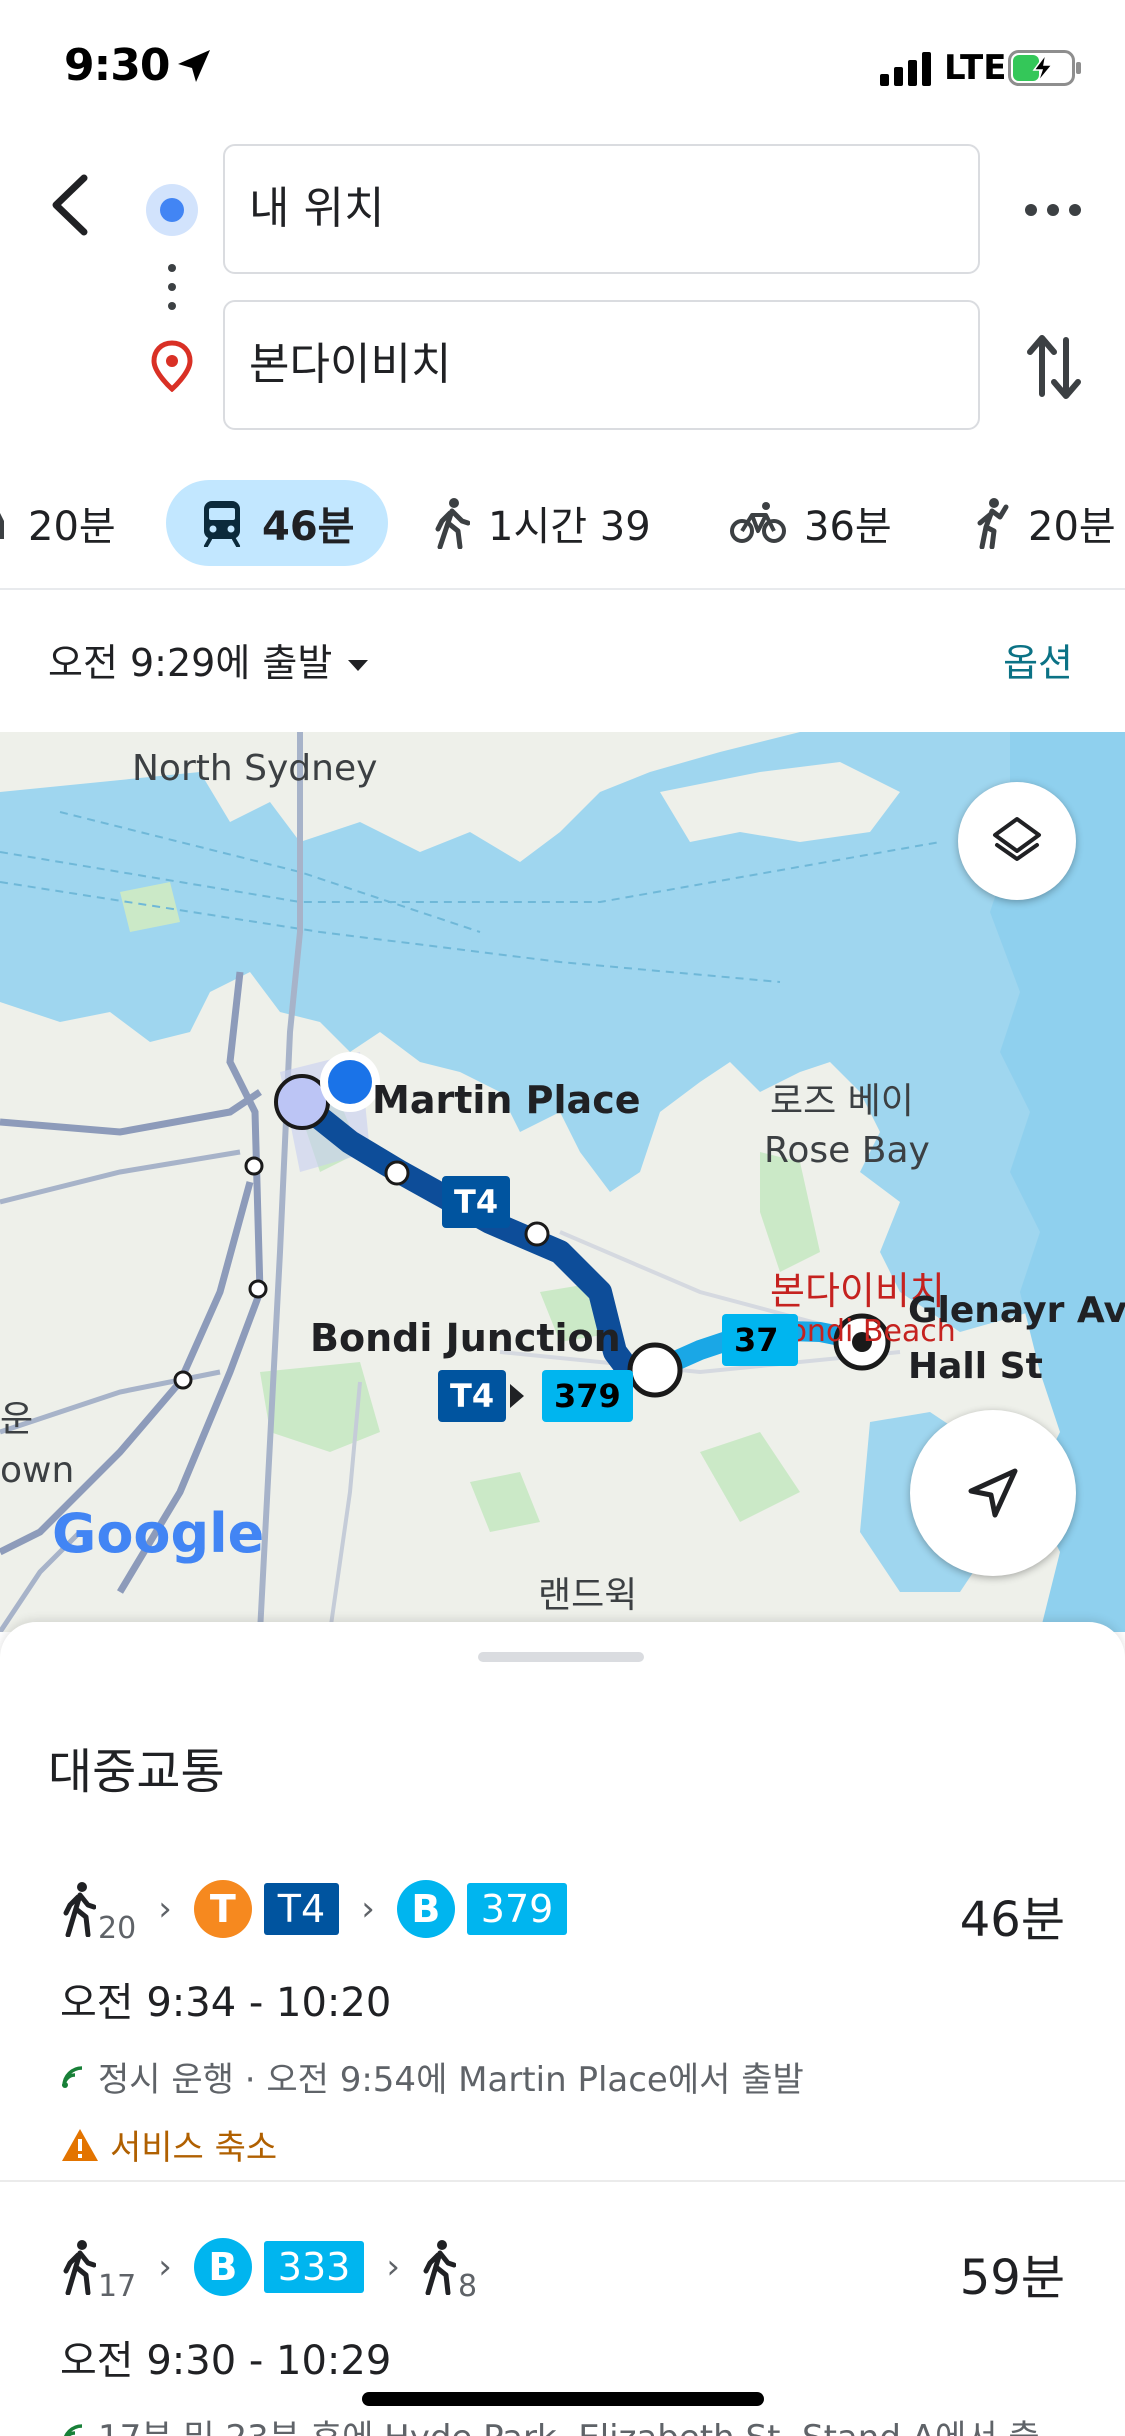 The image size is (1125, 2436). I want to click on route-legs: 17 › B 333 › 8, so click(270, 2268).